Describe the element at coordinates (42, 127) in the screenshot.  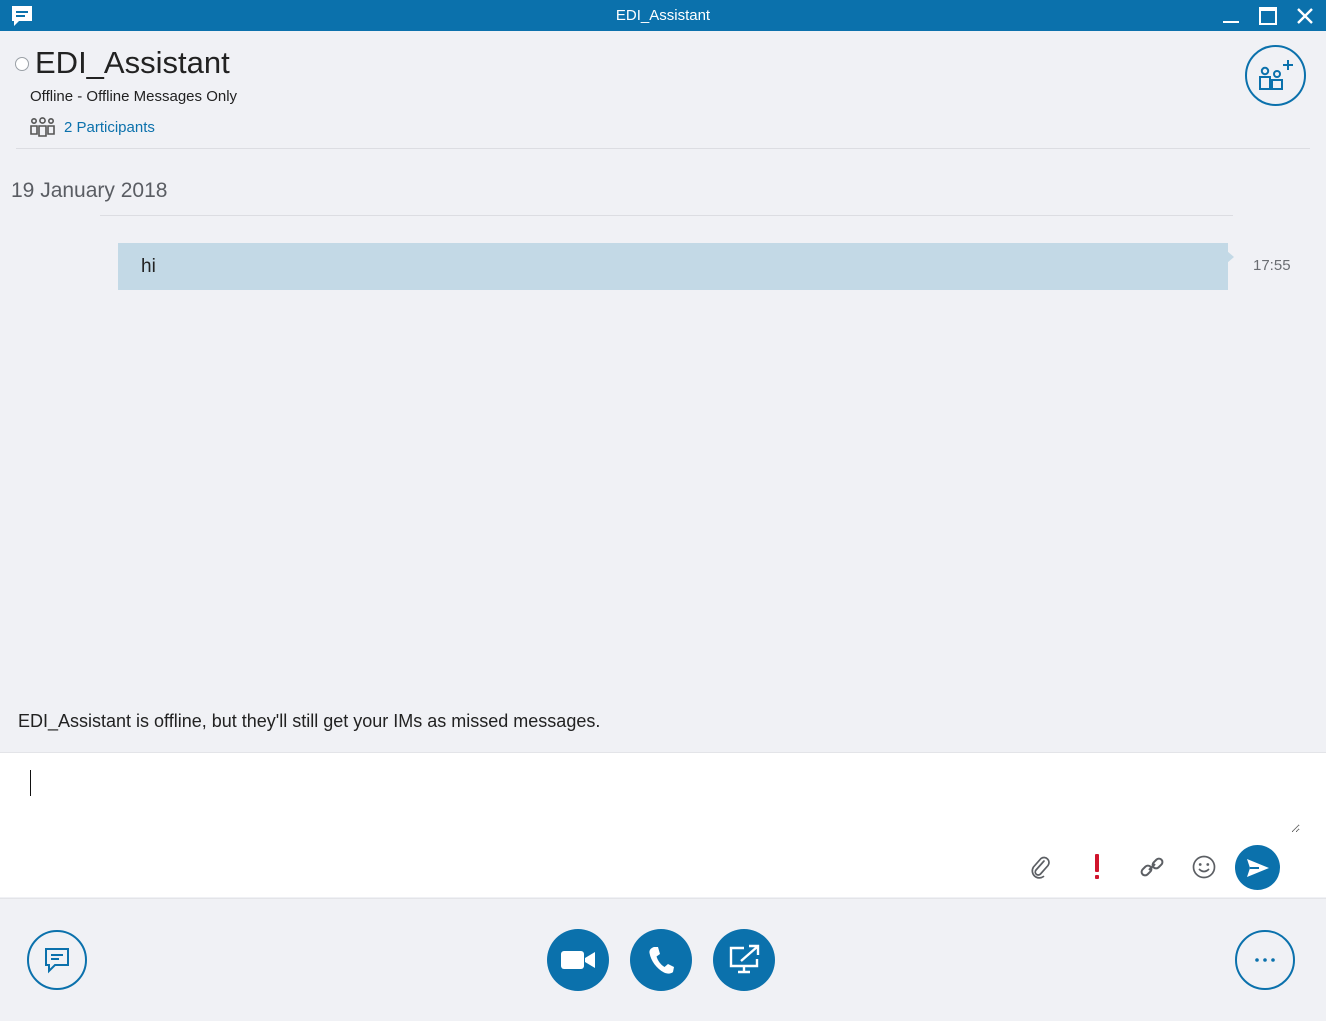
I see `participants-icon` at that location.